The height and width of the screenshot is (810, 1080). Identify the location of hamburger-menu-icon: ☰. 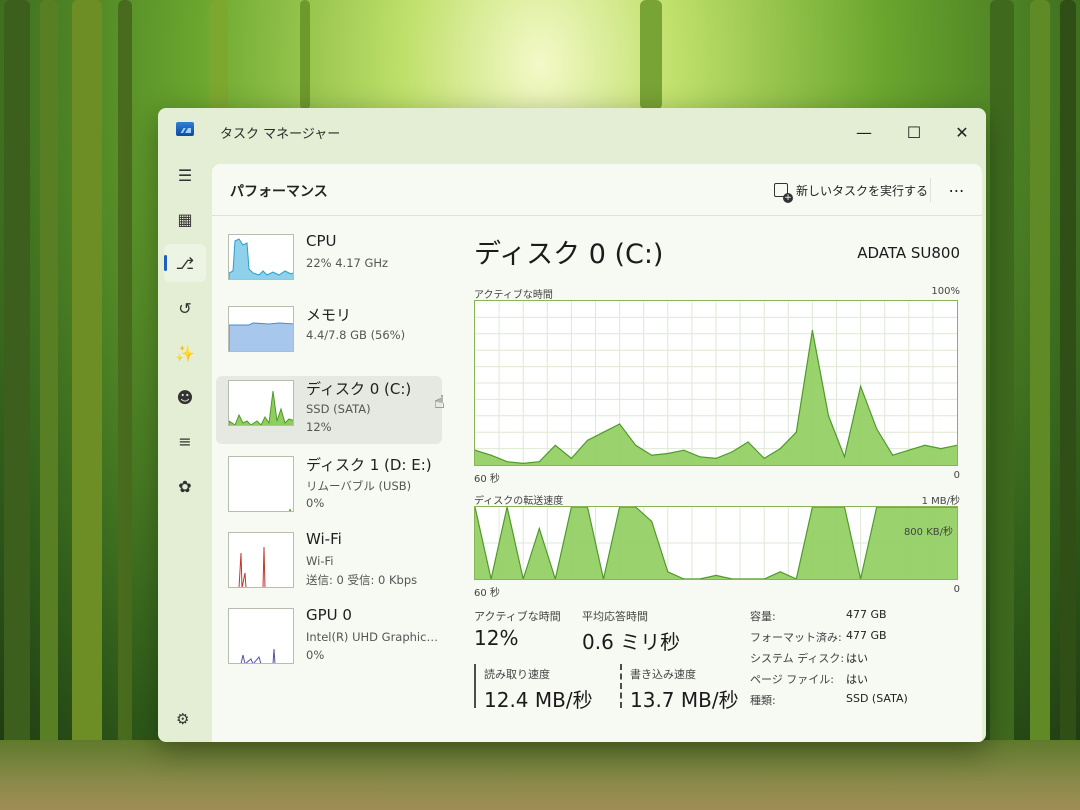
(185, 175).